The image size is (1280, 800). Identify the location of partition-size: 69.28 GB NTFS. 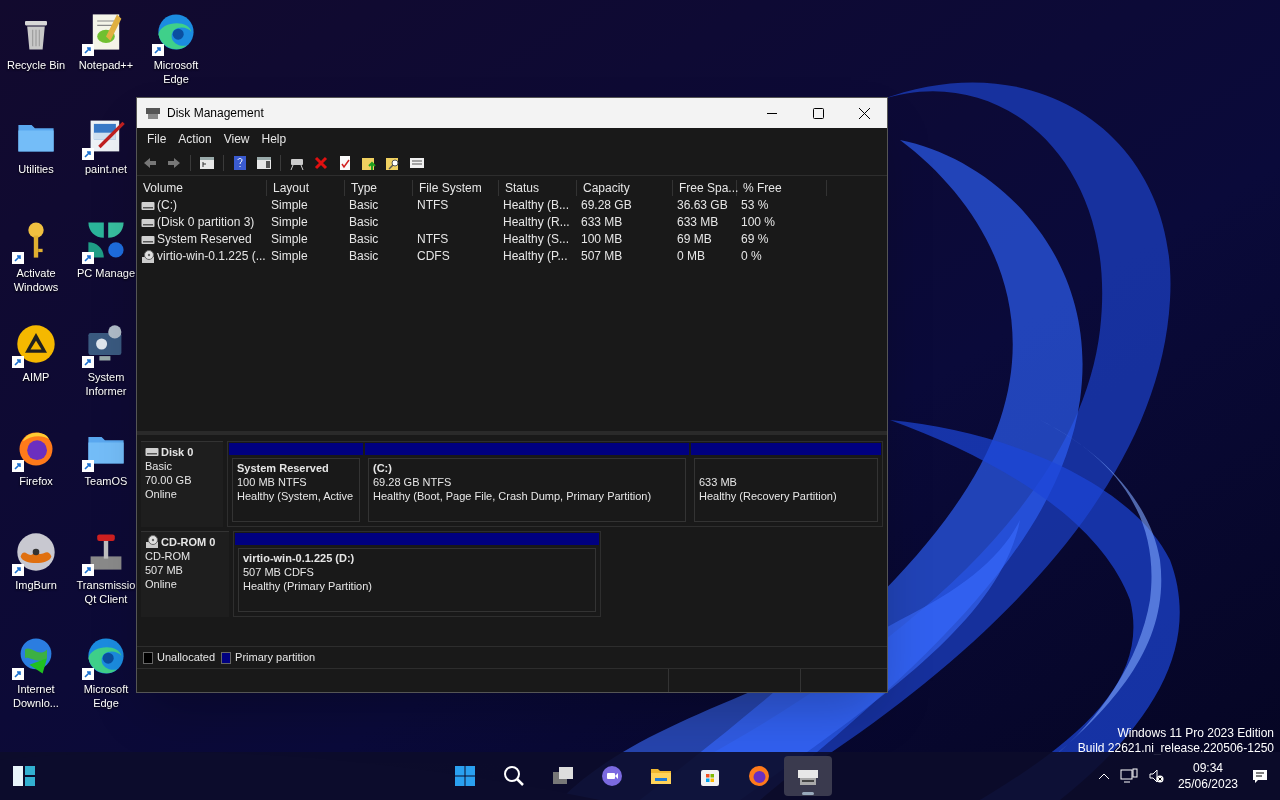
(413, 482).